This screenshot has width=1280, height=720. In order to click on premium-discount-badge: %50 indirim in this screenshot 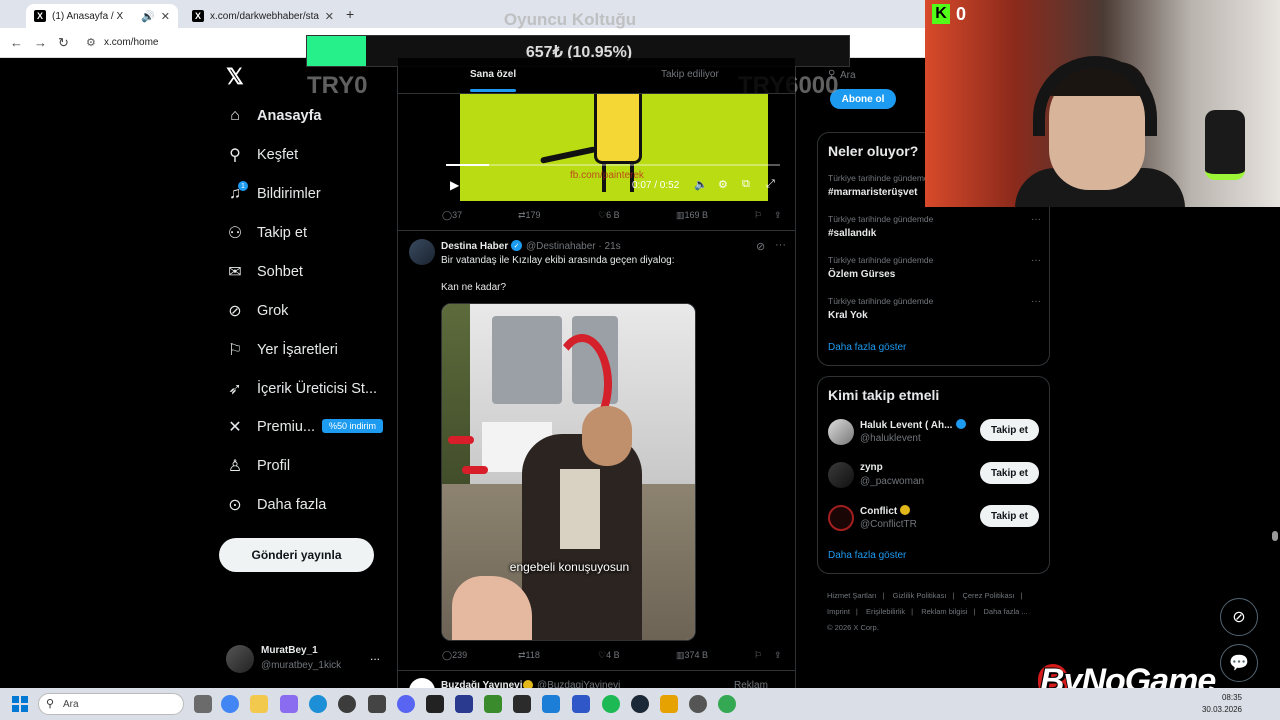, I will do `click(352, 426)`.